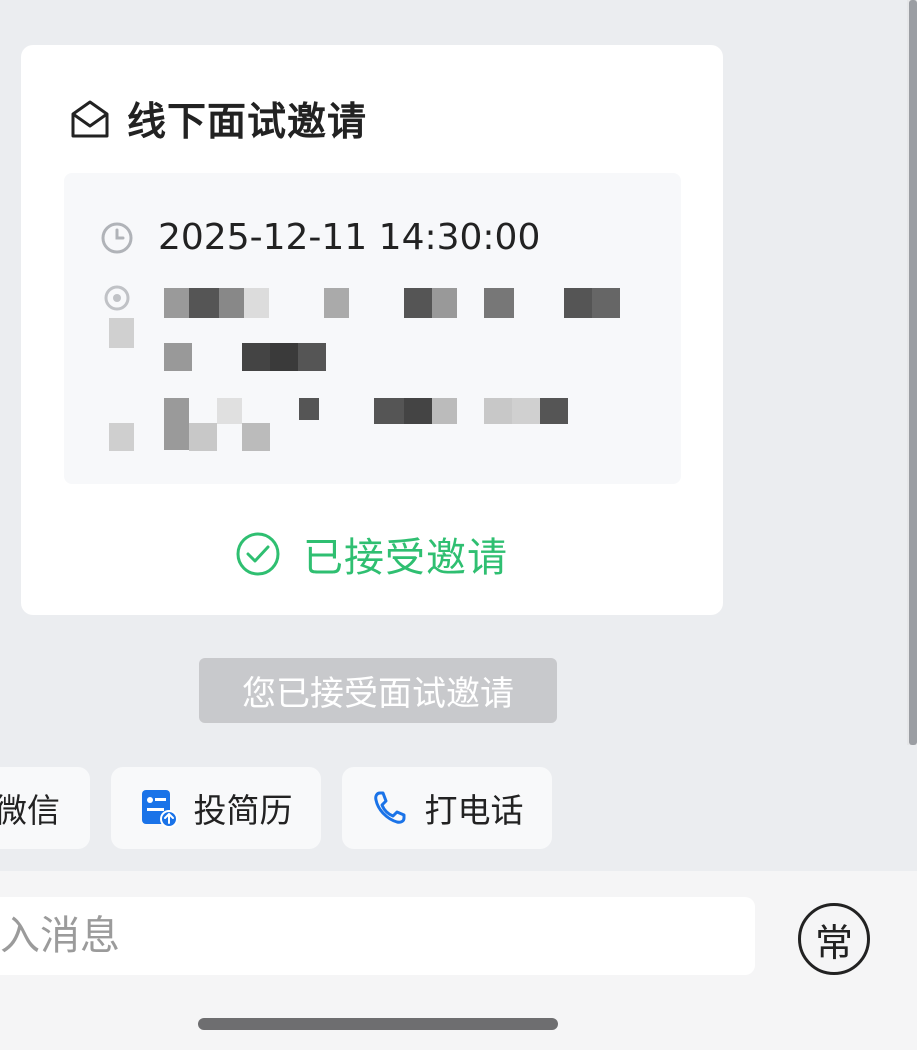  Describe the element at coordinates (258, 554) in the screenshot. I see `check-circle-icon` at that location.